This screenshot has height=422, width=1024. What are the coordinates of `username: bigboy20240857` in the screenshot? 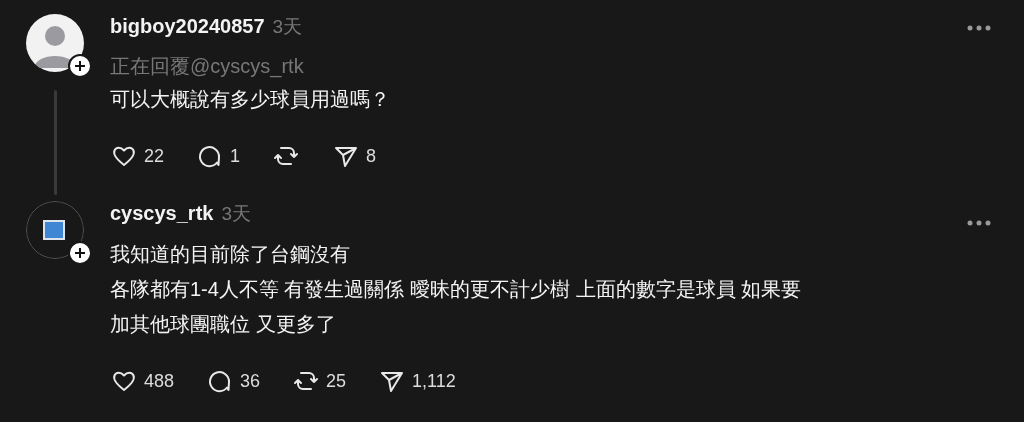 It's located at (187, 26).